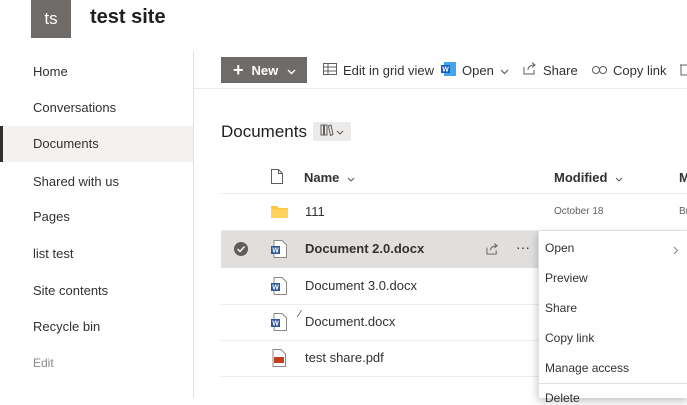 The height and width of the screenshot is (405, 687). I want to click on nav-edit-link: Edit, so click(96, 363).